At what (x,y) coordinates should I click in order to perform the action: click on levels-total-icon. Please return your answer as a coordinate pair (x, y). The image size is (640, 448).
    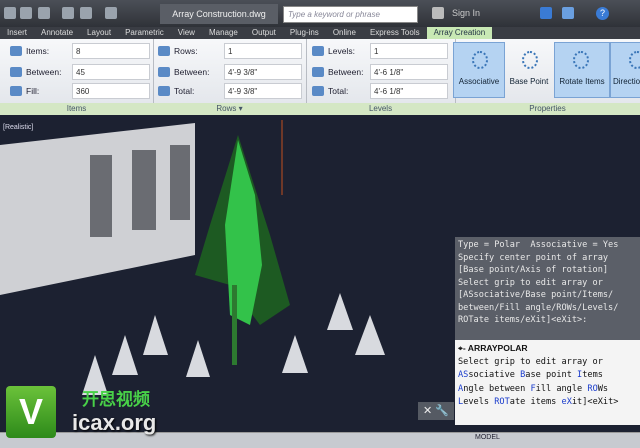
    Looking at the image, I should click on (318, 91).